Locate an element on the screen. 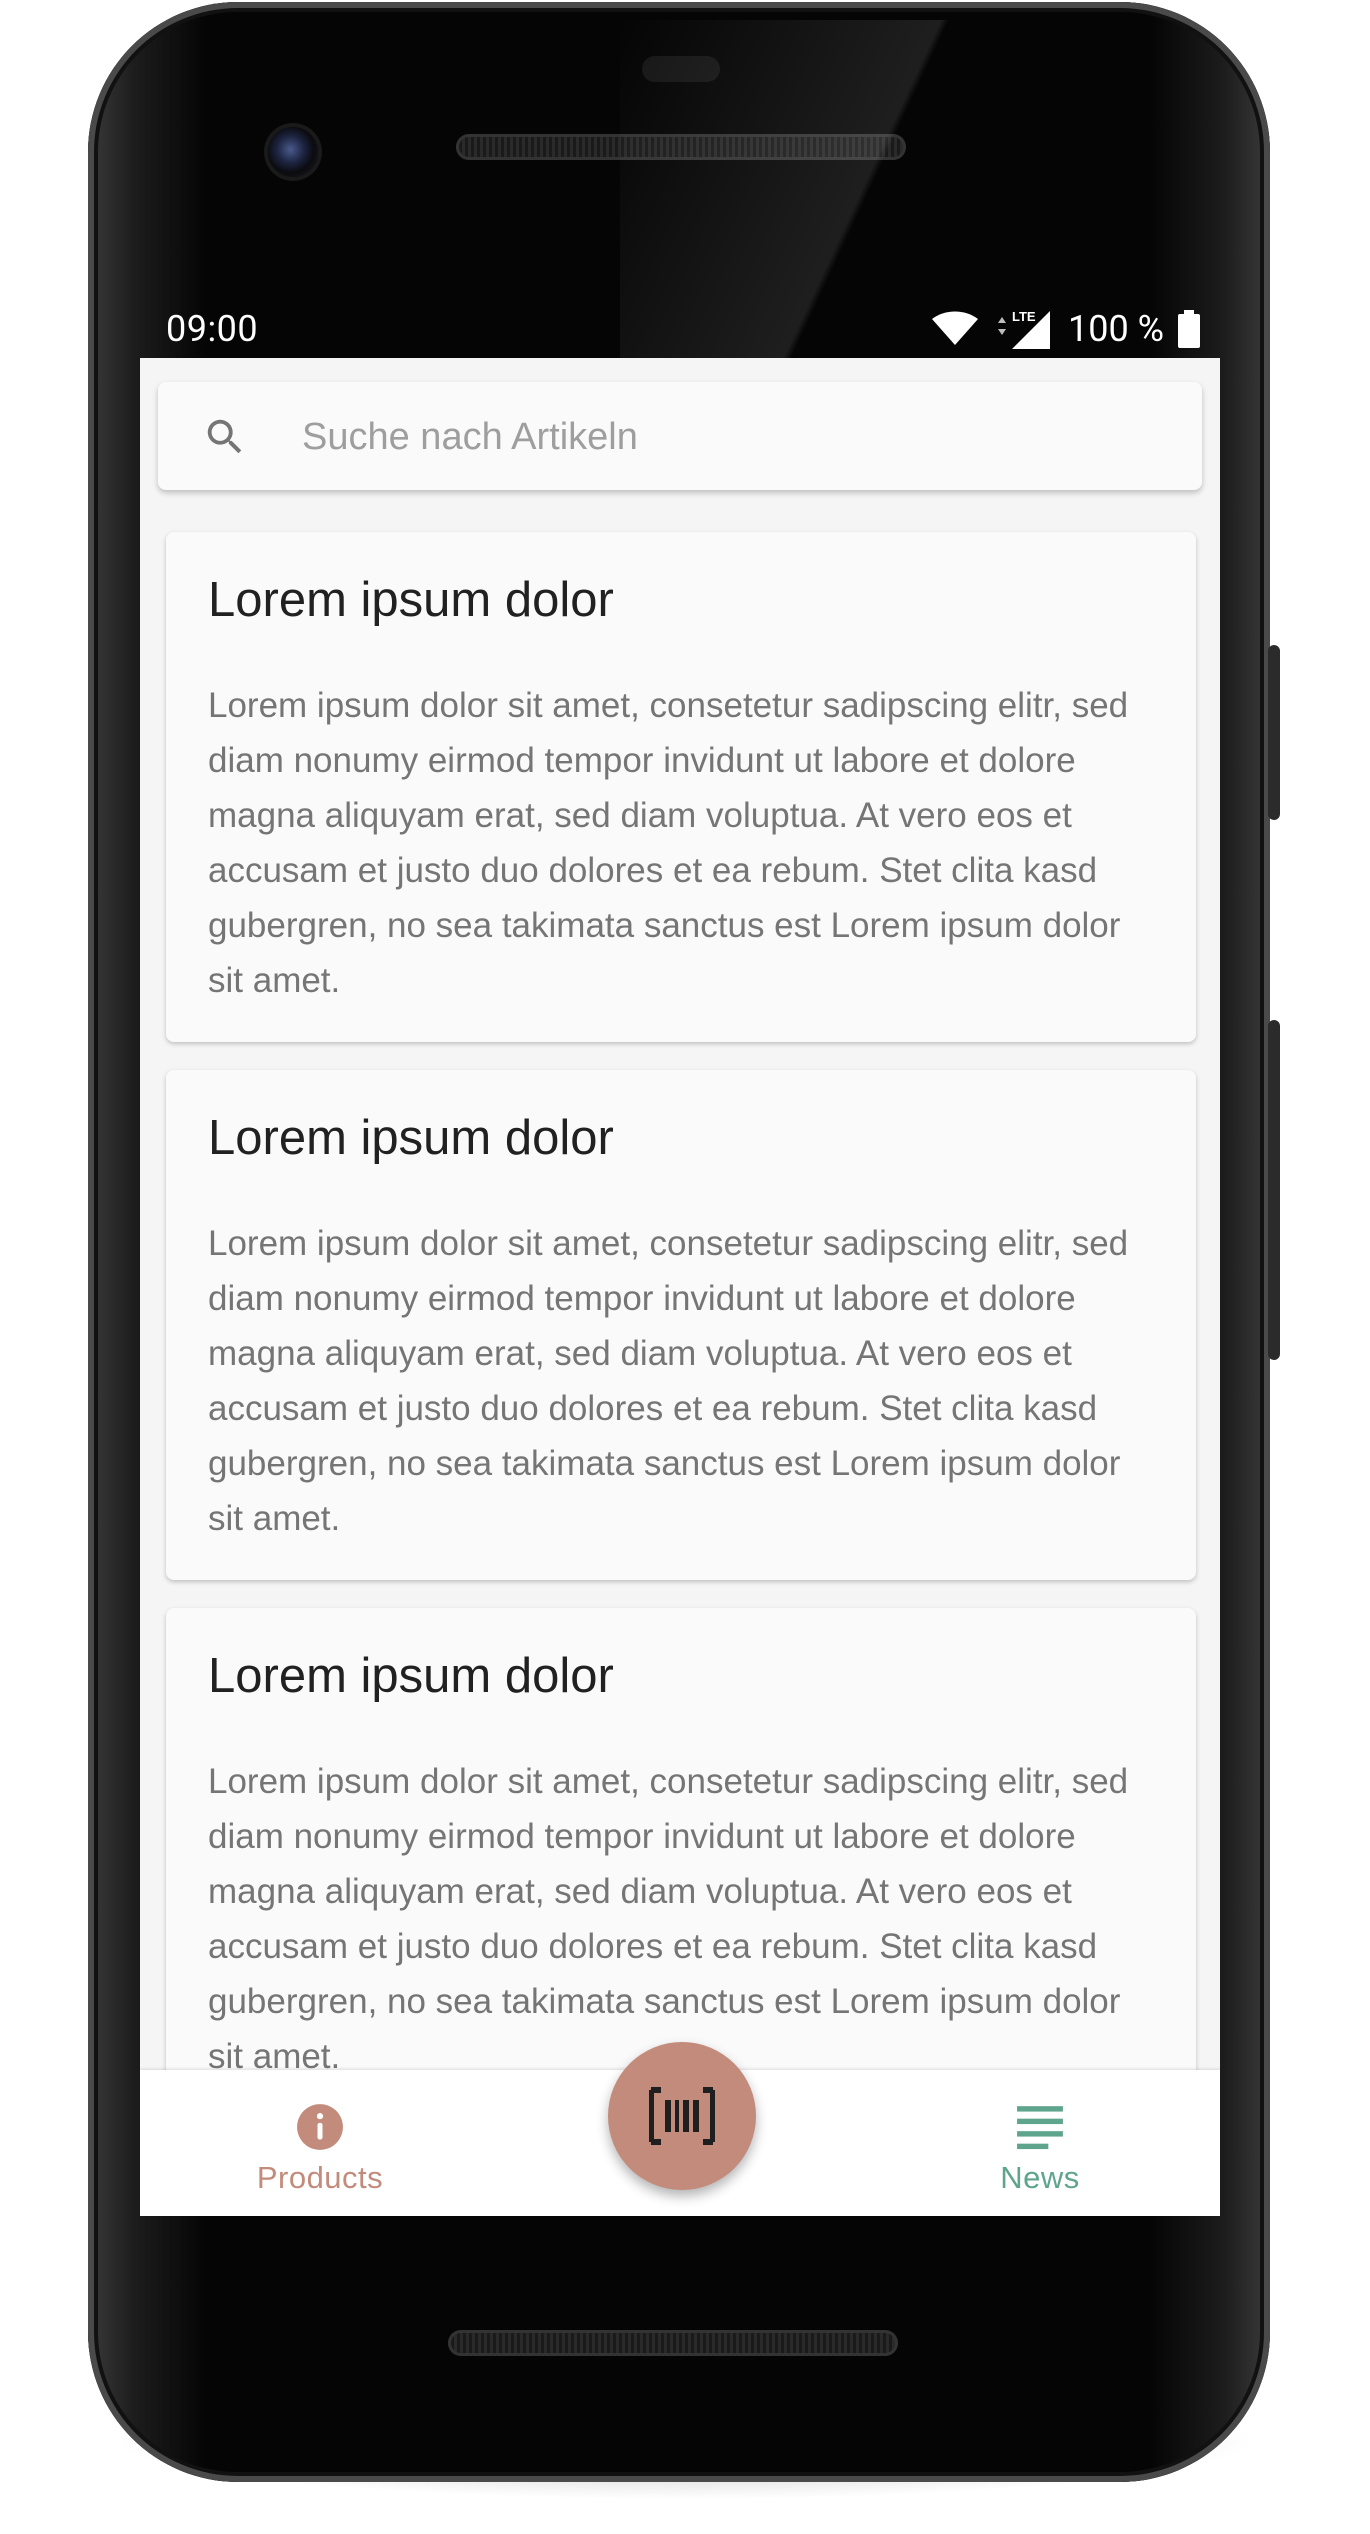  front-camera is located at coordinates (293, 152).